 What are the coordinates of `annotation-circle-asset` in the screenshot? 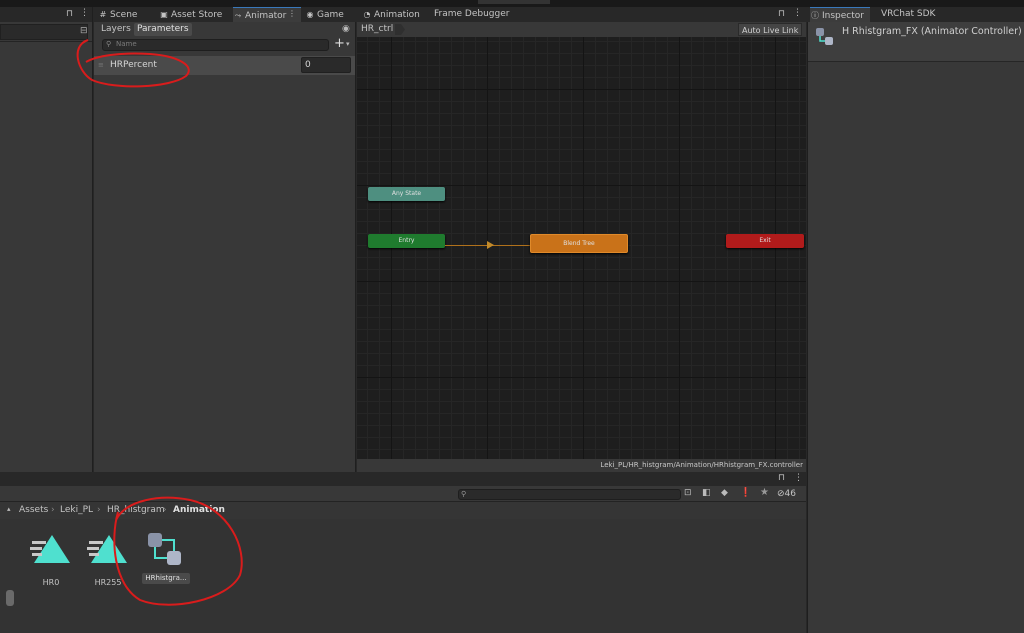 It's located at (178, 551).